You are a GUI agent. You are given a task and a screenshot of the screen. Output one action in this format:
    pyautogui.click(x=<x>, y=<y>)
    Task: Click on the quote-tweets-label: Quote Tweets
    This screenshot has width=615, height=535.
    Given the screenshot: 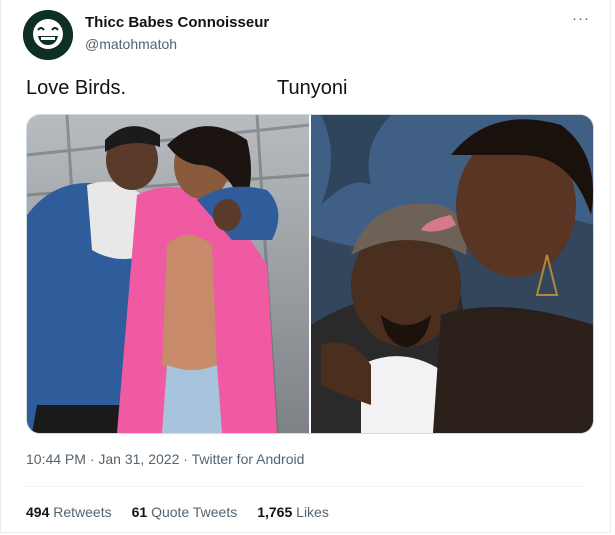 What is the action you would take?
    pyautogui.click(x=194, y=512)
    